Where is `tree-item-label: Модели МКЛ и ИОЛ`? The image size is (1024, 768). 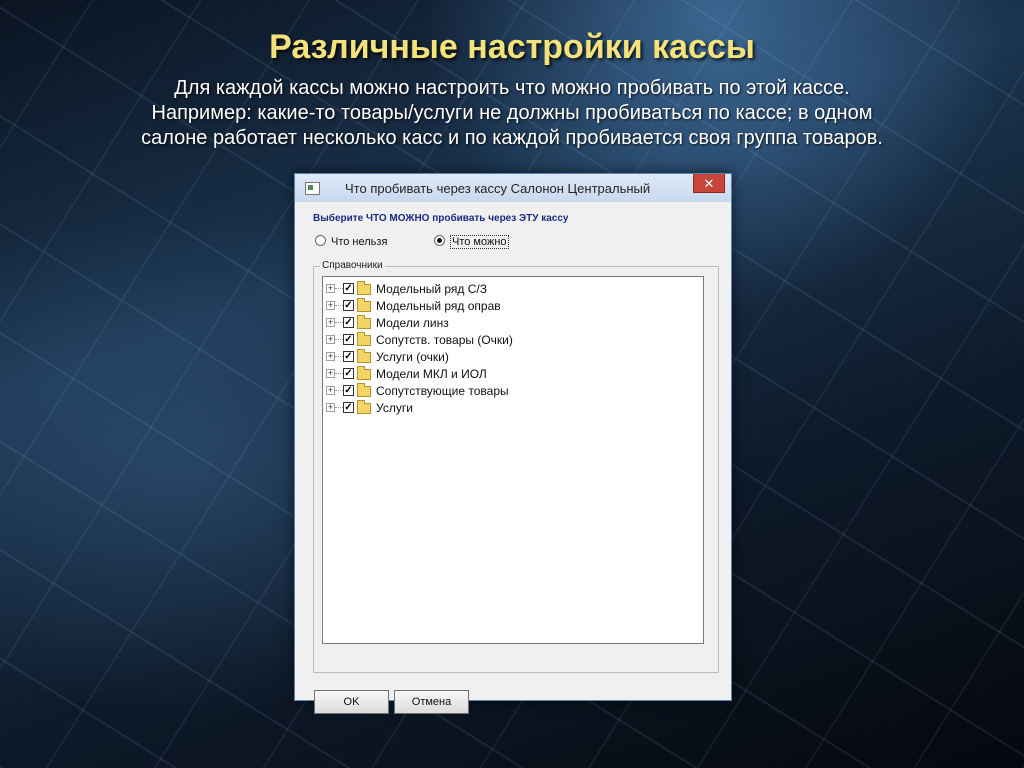 tree-item-label: Модели МКЛ и ИОЛ is located at coordinates (431, 374).